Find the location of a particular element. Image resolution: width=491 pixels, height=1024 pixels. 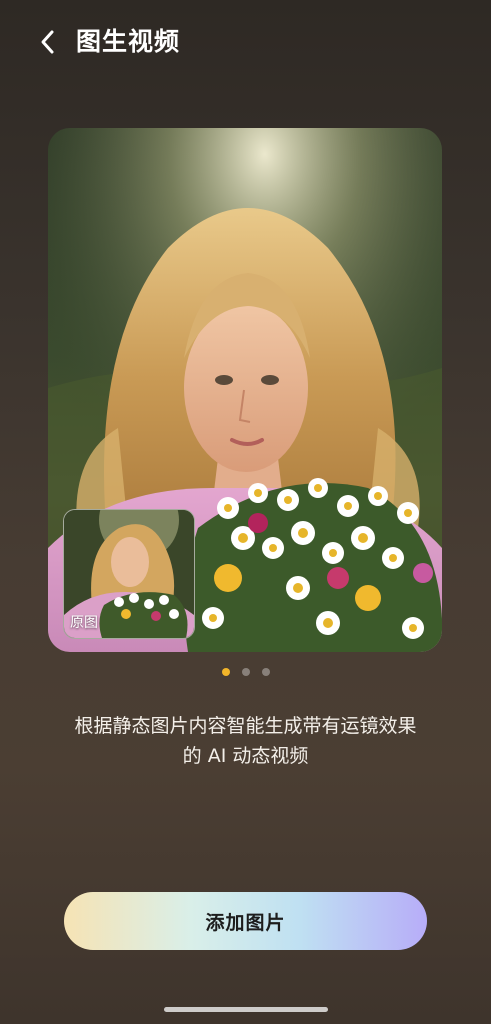

chevron-left-icon is located at coordinates (47, 42).